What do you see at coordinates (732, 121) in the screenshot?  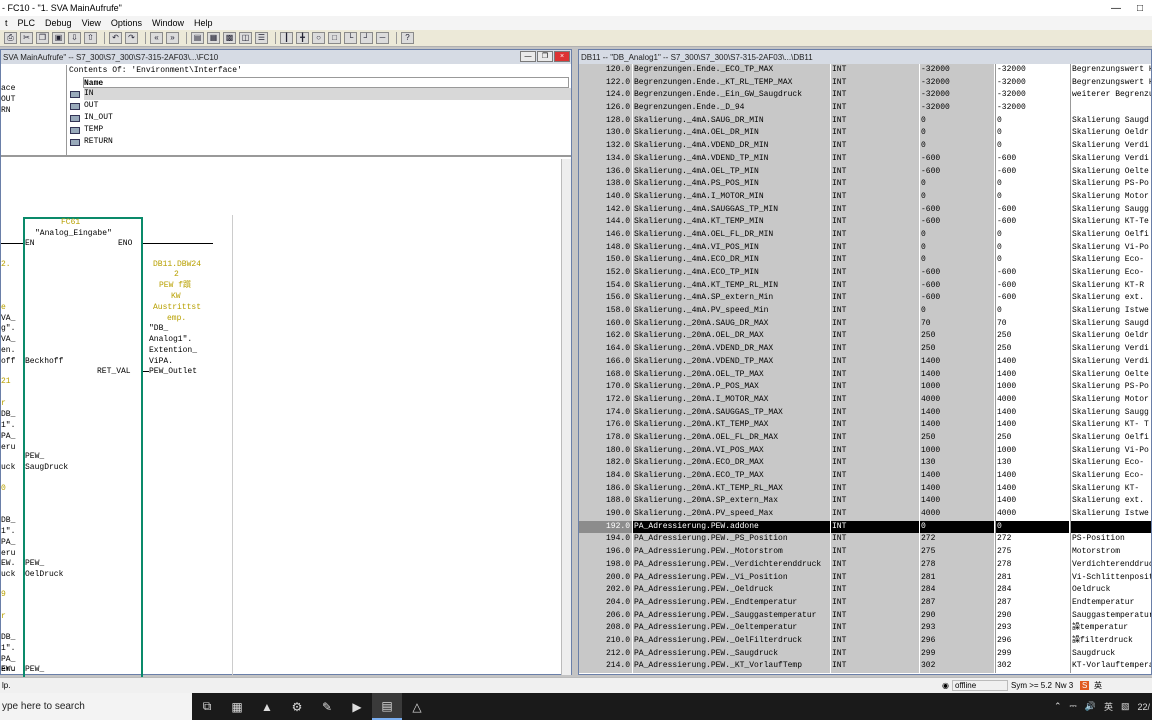 I see `db-name-cell: Skalierung._4mA.SAUG_DR_MIN` at bounding box center [732, 121].